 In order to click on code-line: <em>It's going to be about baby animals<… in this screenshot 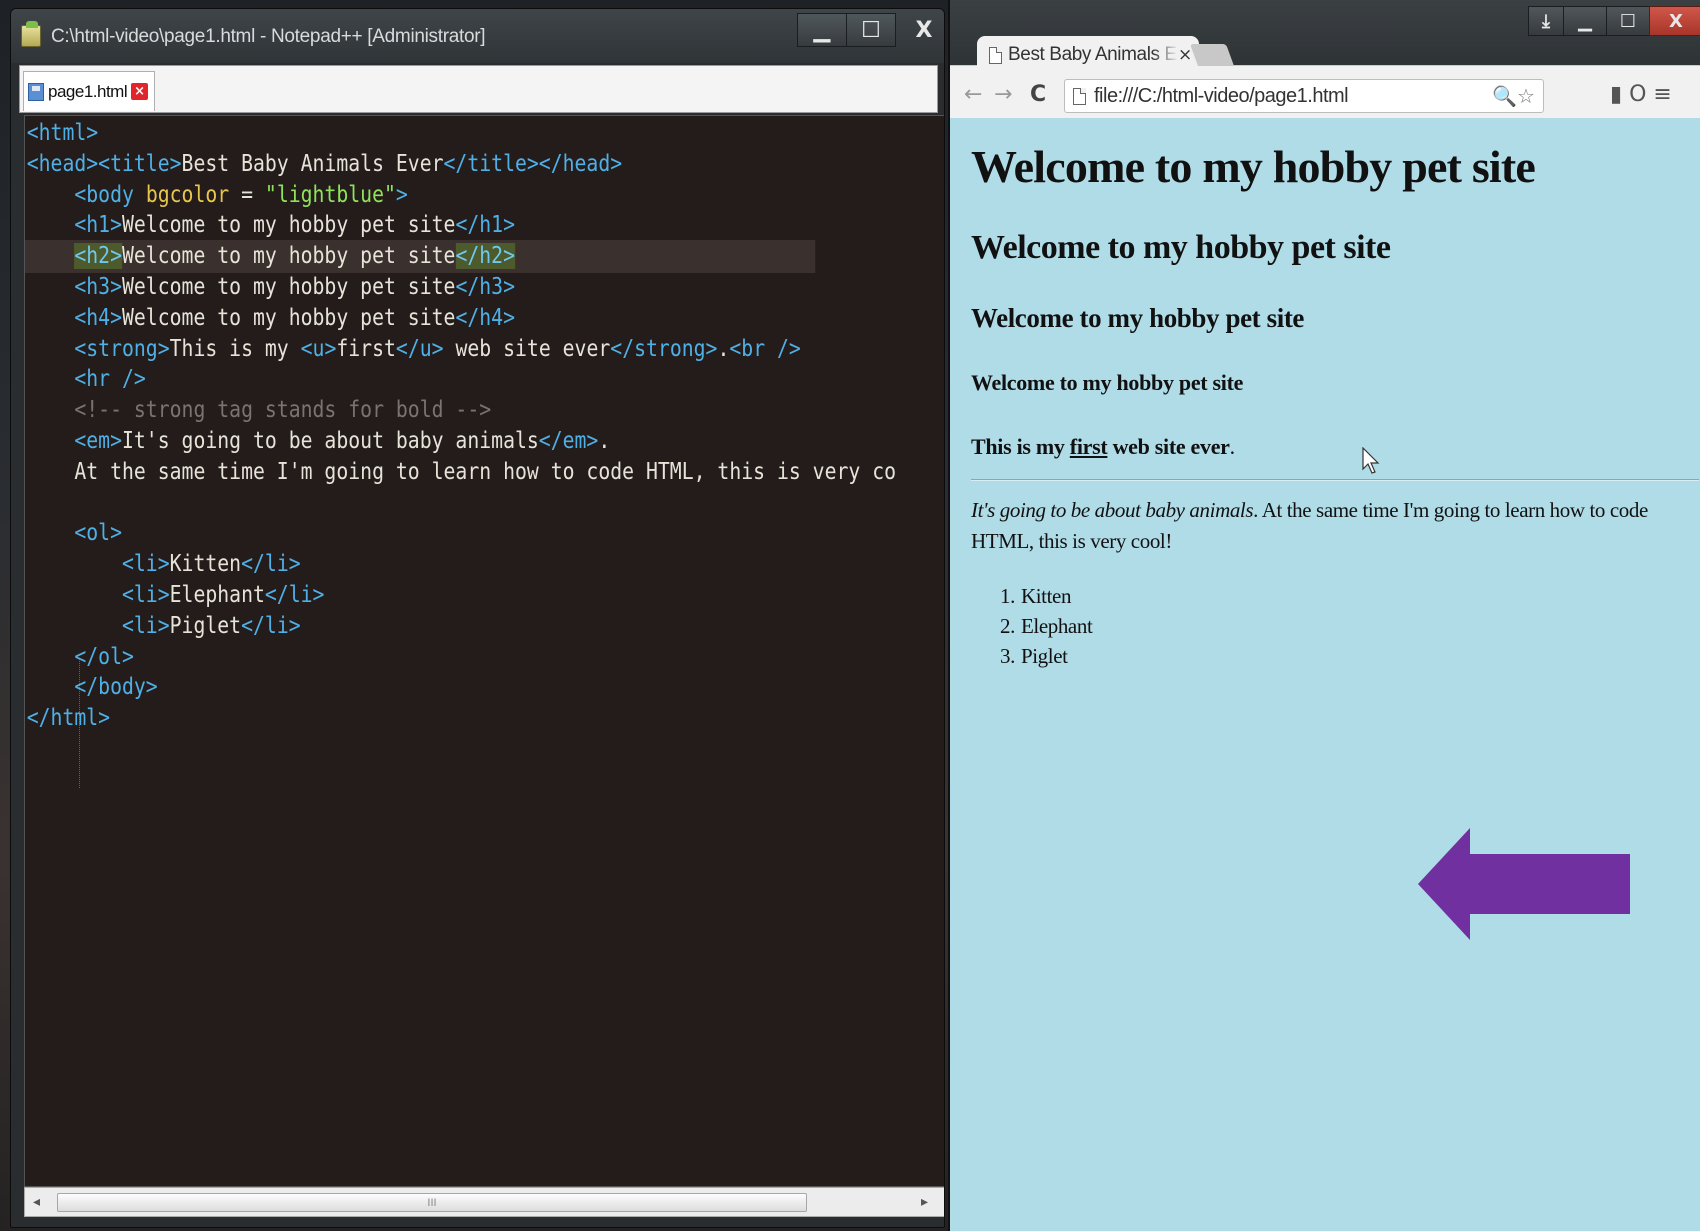, I will do `click(420, 441)`.